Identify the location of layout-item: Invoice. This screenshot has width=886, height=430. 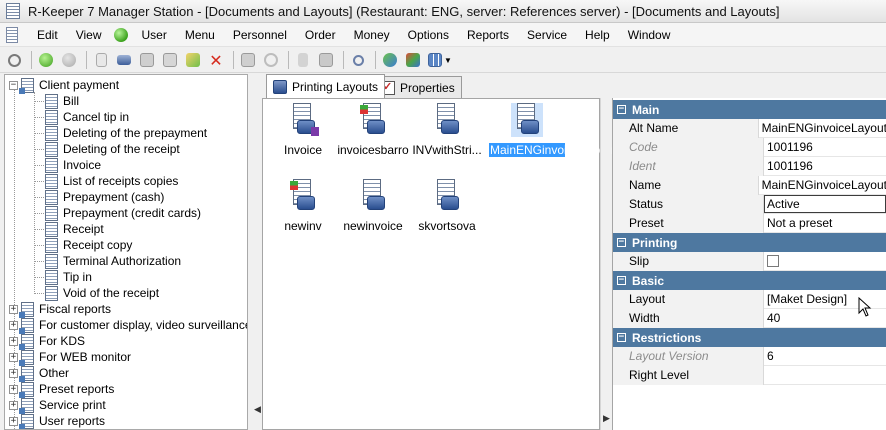
(303, 130).